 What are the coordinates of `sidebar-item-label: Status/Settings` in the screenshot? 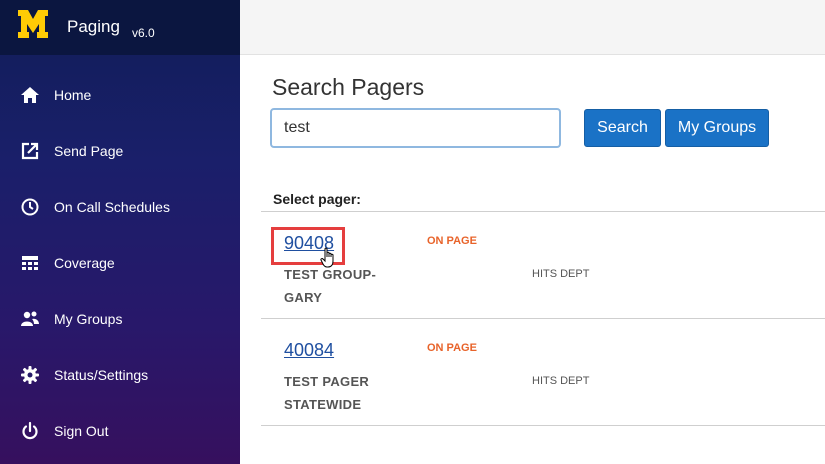 It's located at (101, 375).